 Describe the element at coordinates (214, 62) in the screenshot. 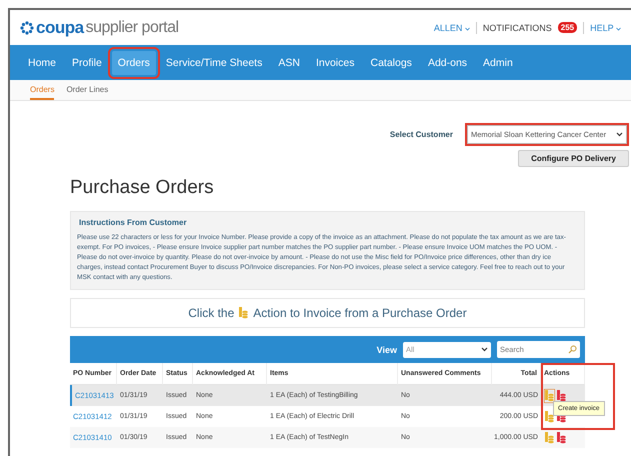

I see `nav-tab: Service/Time Sheets` at that location.